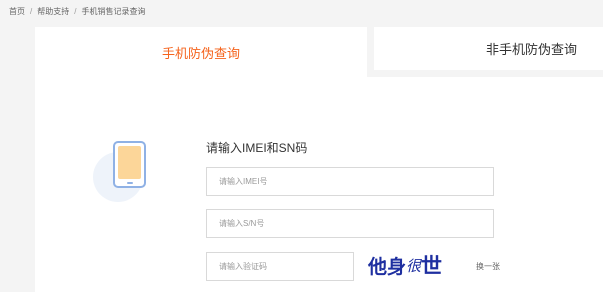 Image resolution: width=603 pixels, height=292 pixels. I want to click on tab-phone-verification-label: 手机防伪查询, so click(200, 53).